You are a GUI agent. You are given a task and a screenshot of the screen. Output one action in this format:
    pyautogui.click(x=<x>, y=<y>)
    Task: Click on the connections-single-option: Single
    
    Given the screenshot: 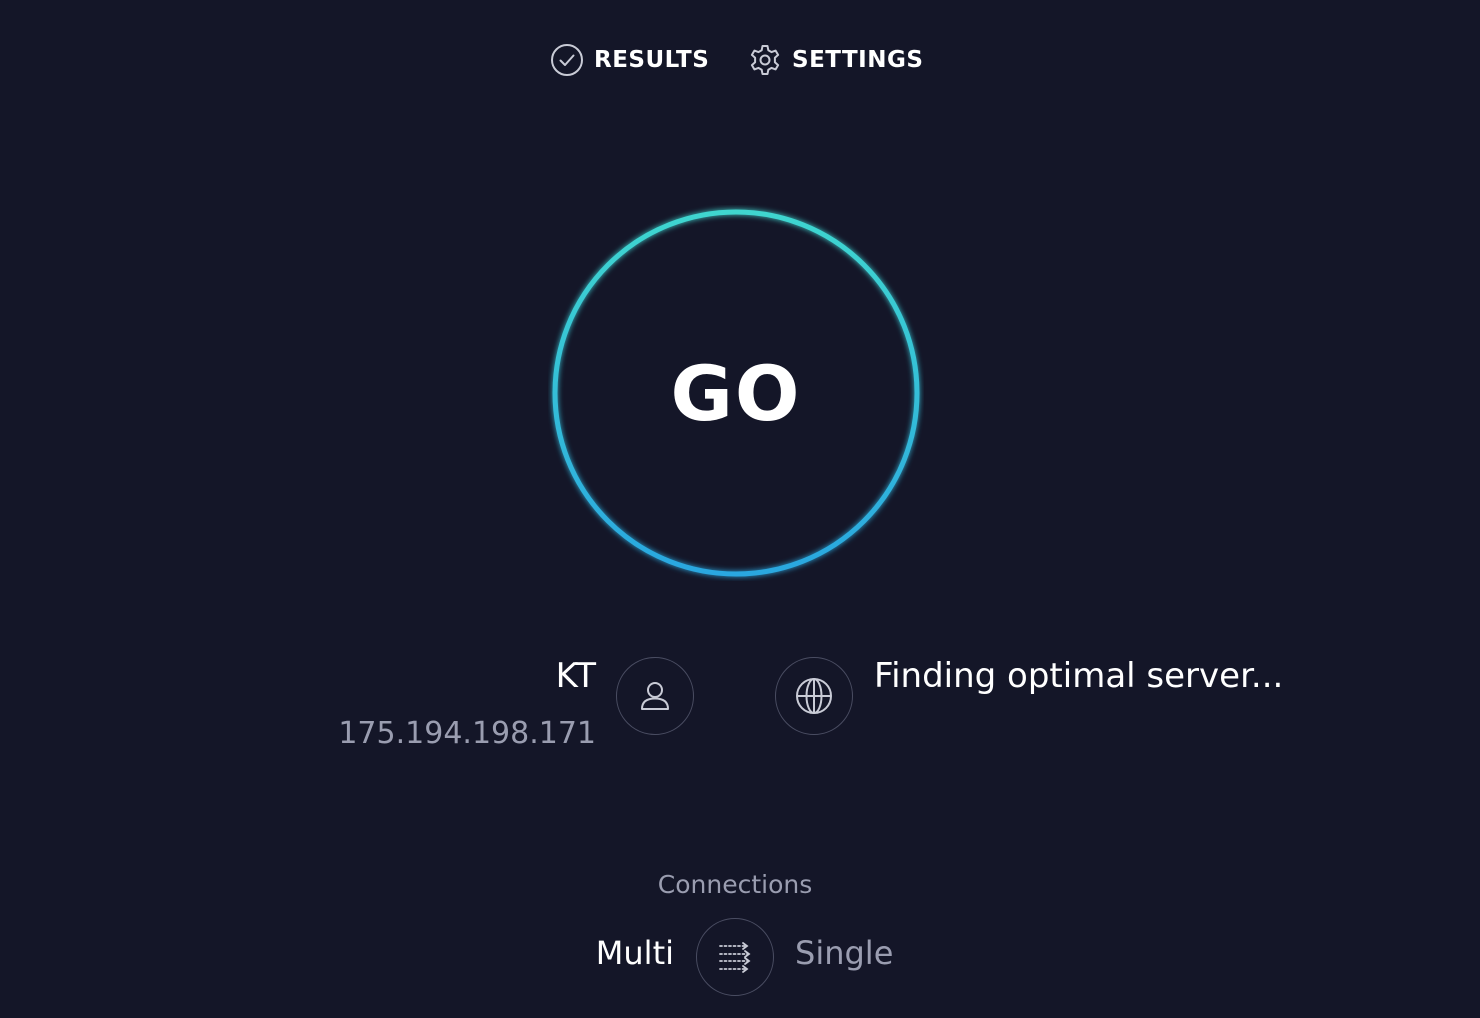 What is the action you would take?
    pyautogui.click(x=844, y=953)
    